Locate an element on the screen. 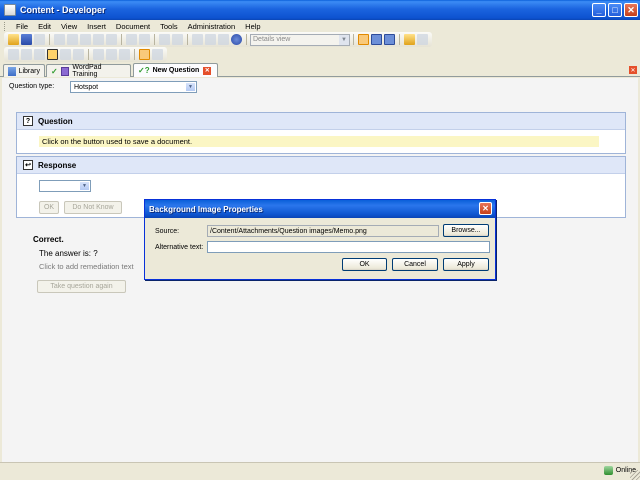  help-icon is located at coordinates (236, 39).